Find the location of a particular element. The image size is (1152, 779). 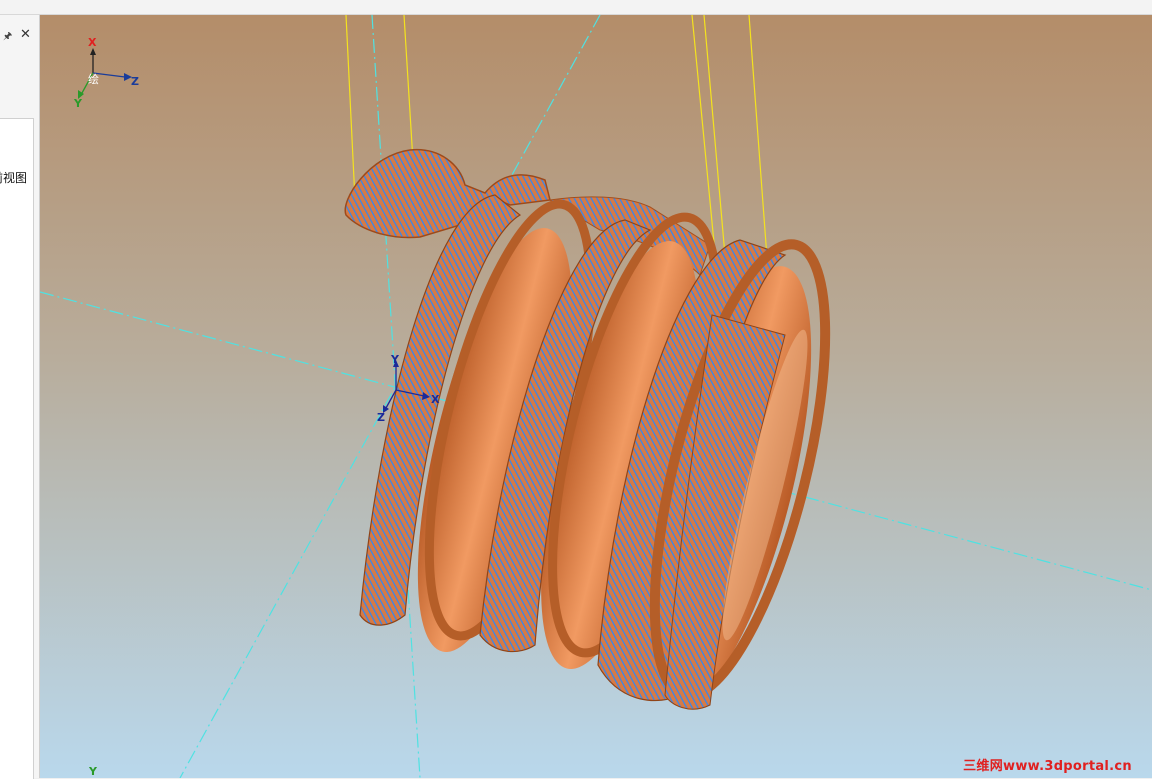

triad-z-label: Z is located at coordinates (135, 81).